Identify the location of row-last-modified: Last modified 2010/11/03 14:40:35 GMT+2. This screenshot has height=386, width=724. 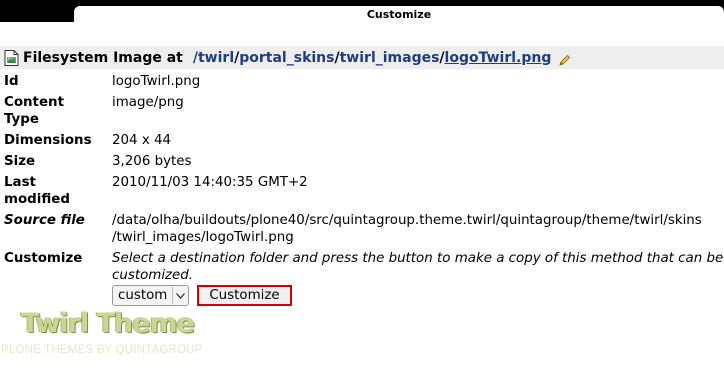
(362, 191).